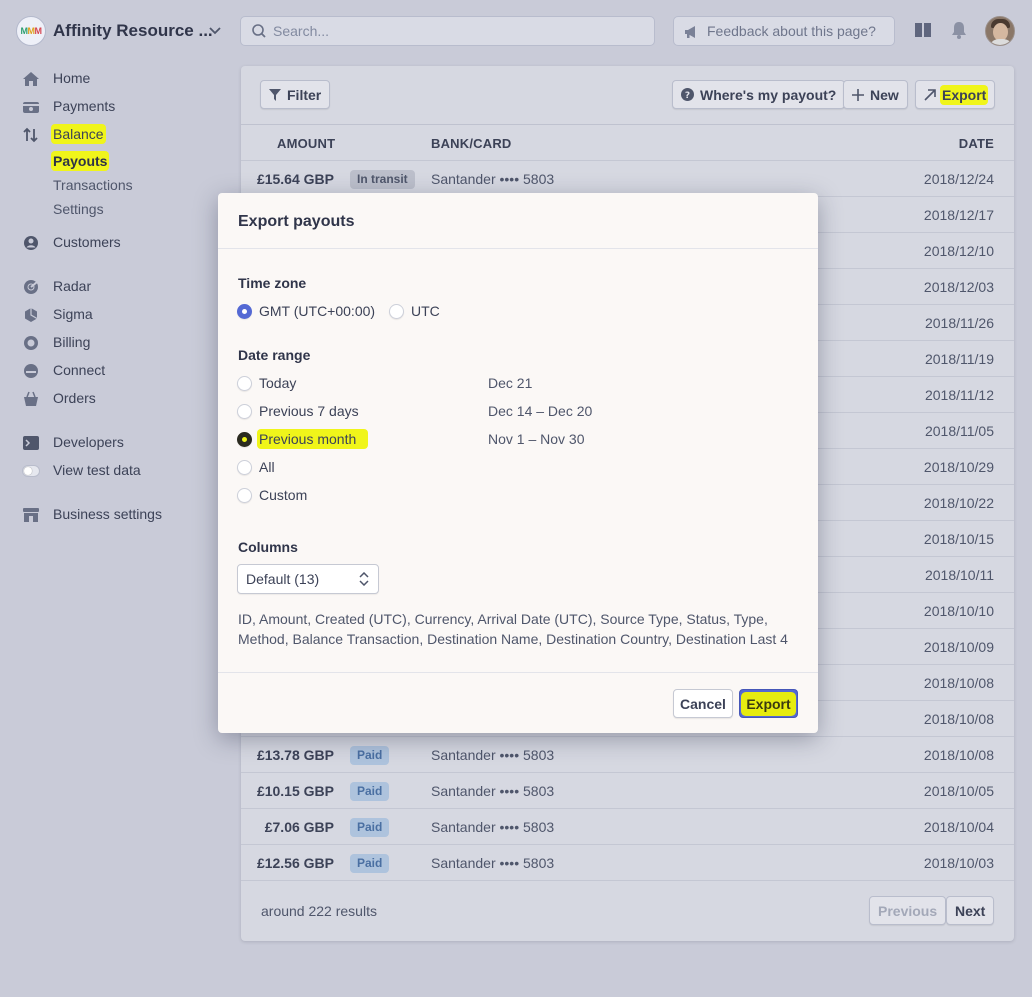 The width and height of the screenshot is (1032, 997). What do you see at coordinates (56, 287) in the screenshot?
I see `sidebar-item-radar: Radar` at bounding box center [56, 287].